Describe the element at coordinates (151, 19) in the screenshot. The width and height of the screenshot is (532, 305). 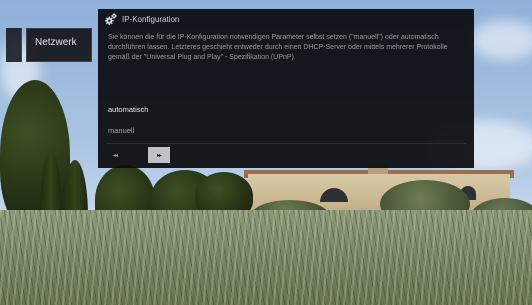
I see `dialog-title: IP-Konfiguration` at that location.